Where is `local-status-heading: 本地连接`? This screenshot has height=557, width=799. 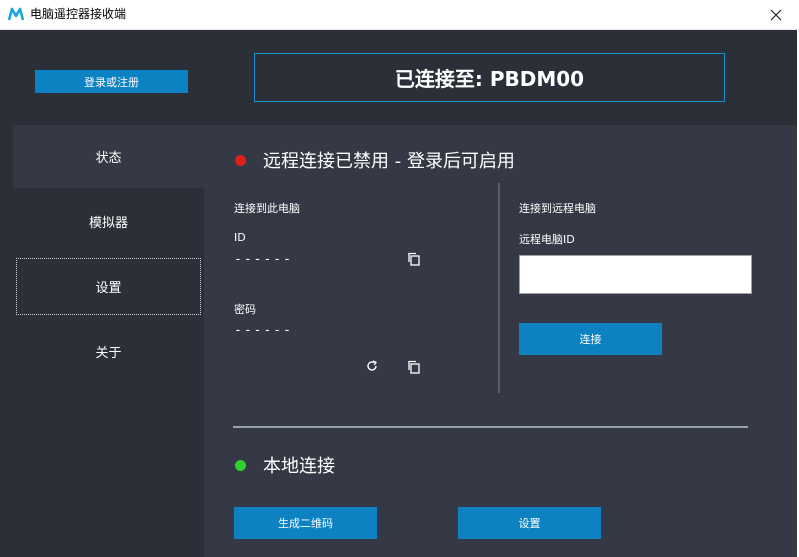 local-status-heading: 本地连接 is located at coordinates (285, 465).